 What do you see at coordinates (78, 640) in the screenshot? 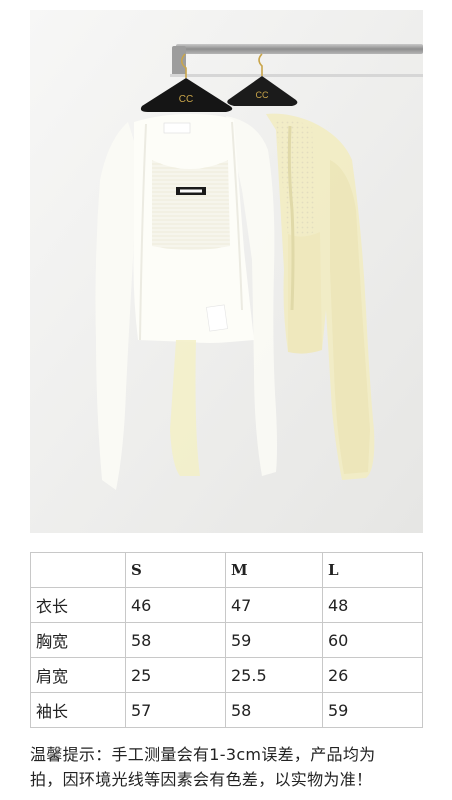
I see `row-label: 胸宽` at bounding box center [78, 640].